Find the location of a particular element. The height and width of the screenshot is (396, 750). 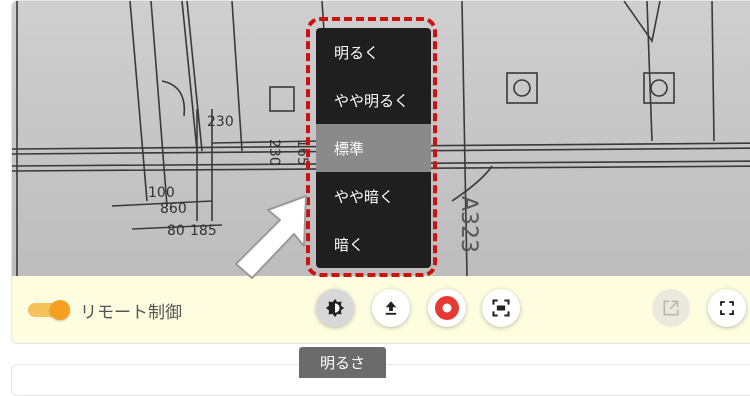

svg-text: 165 is located at coordinates (302, 152).